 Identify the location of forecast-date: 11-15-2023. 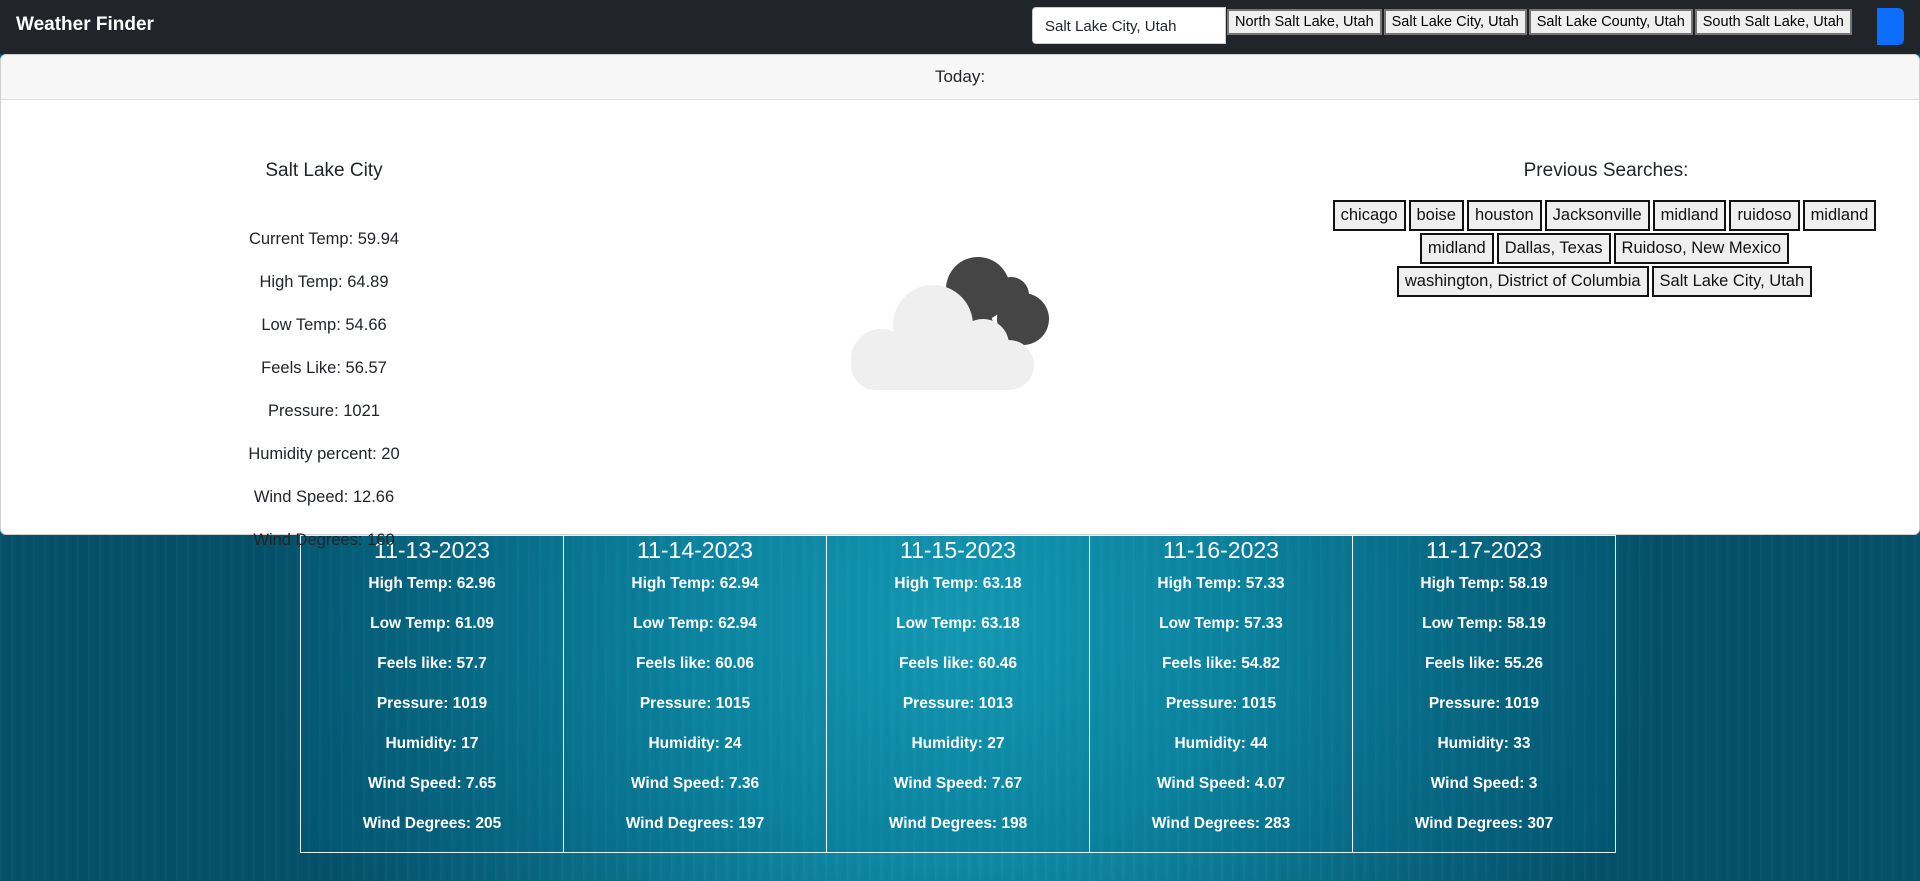
(958, 550).